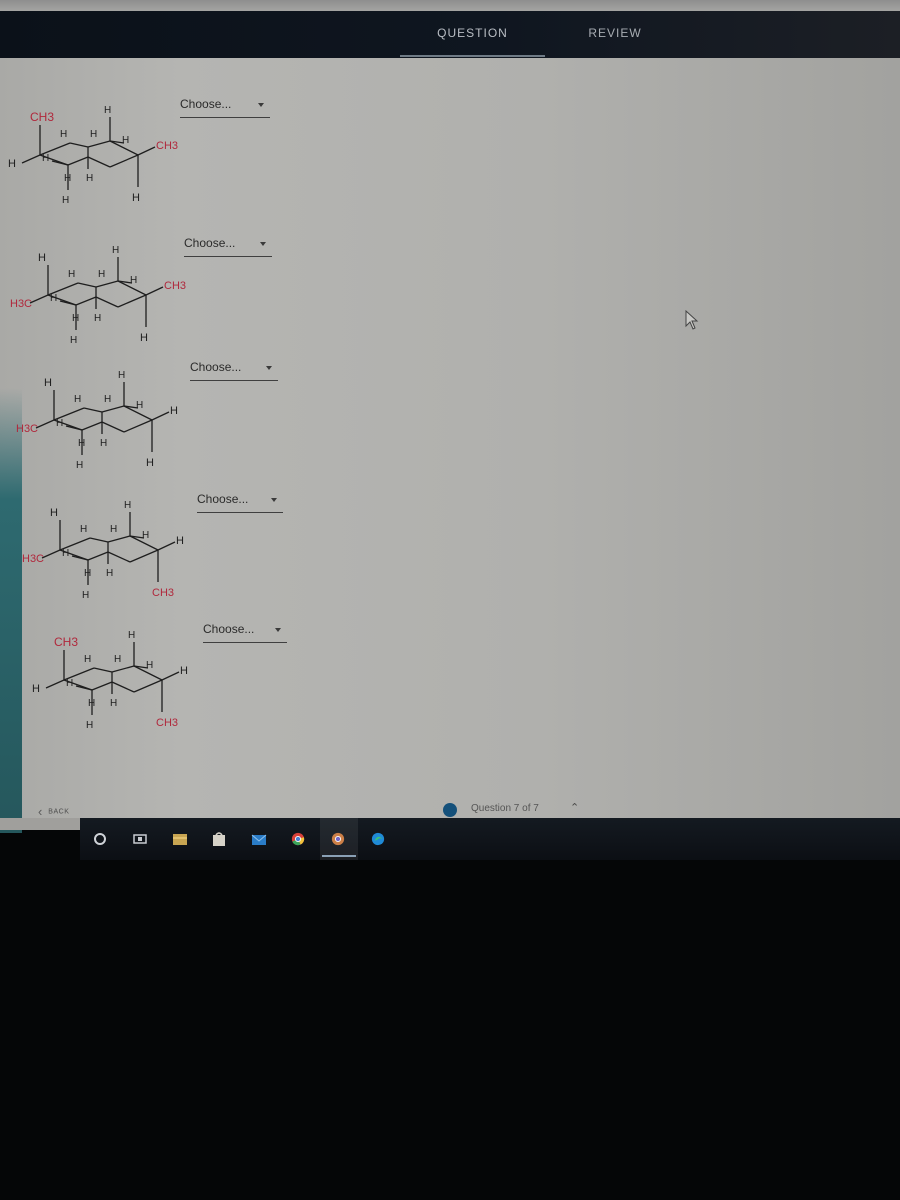 The image size is (900, 1200). Describe the element at coordinates (180, 839) in the screenshot. I see `file-explorer-icon` at that location.